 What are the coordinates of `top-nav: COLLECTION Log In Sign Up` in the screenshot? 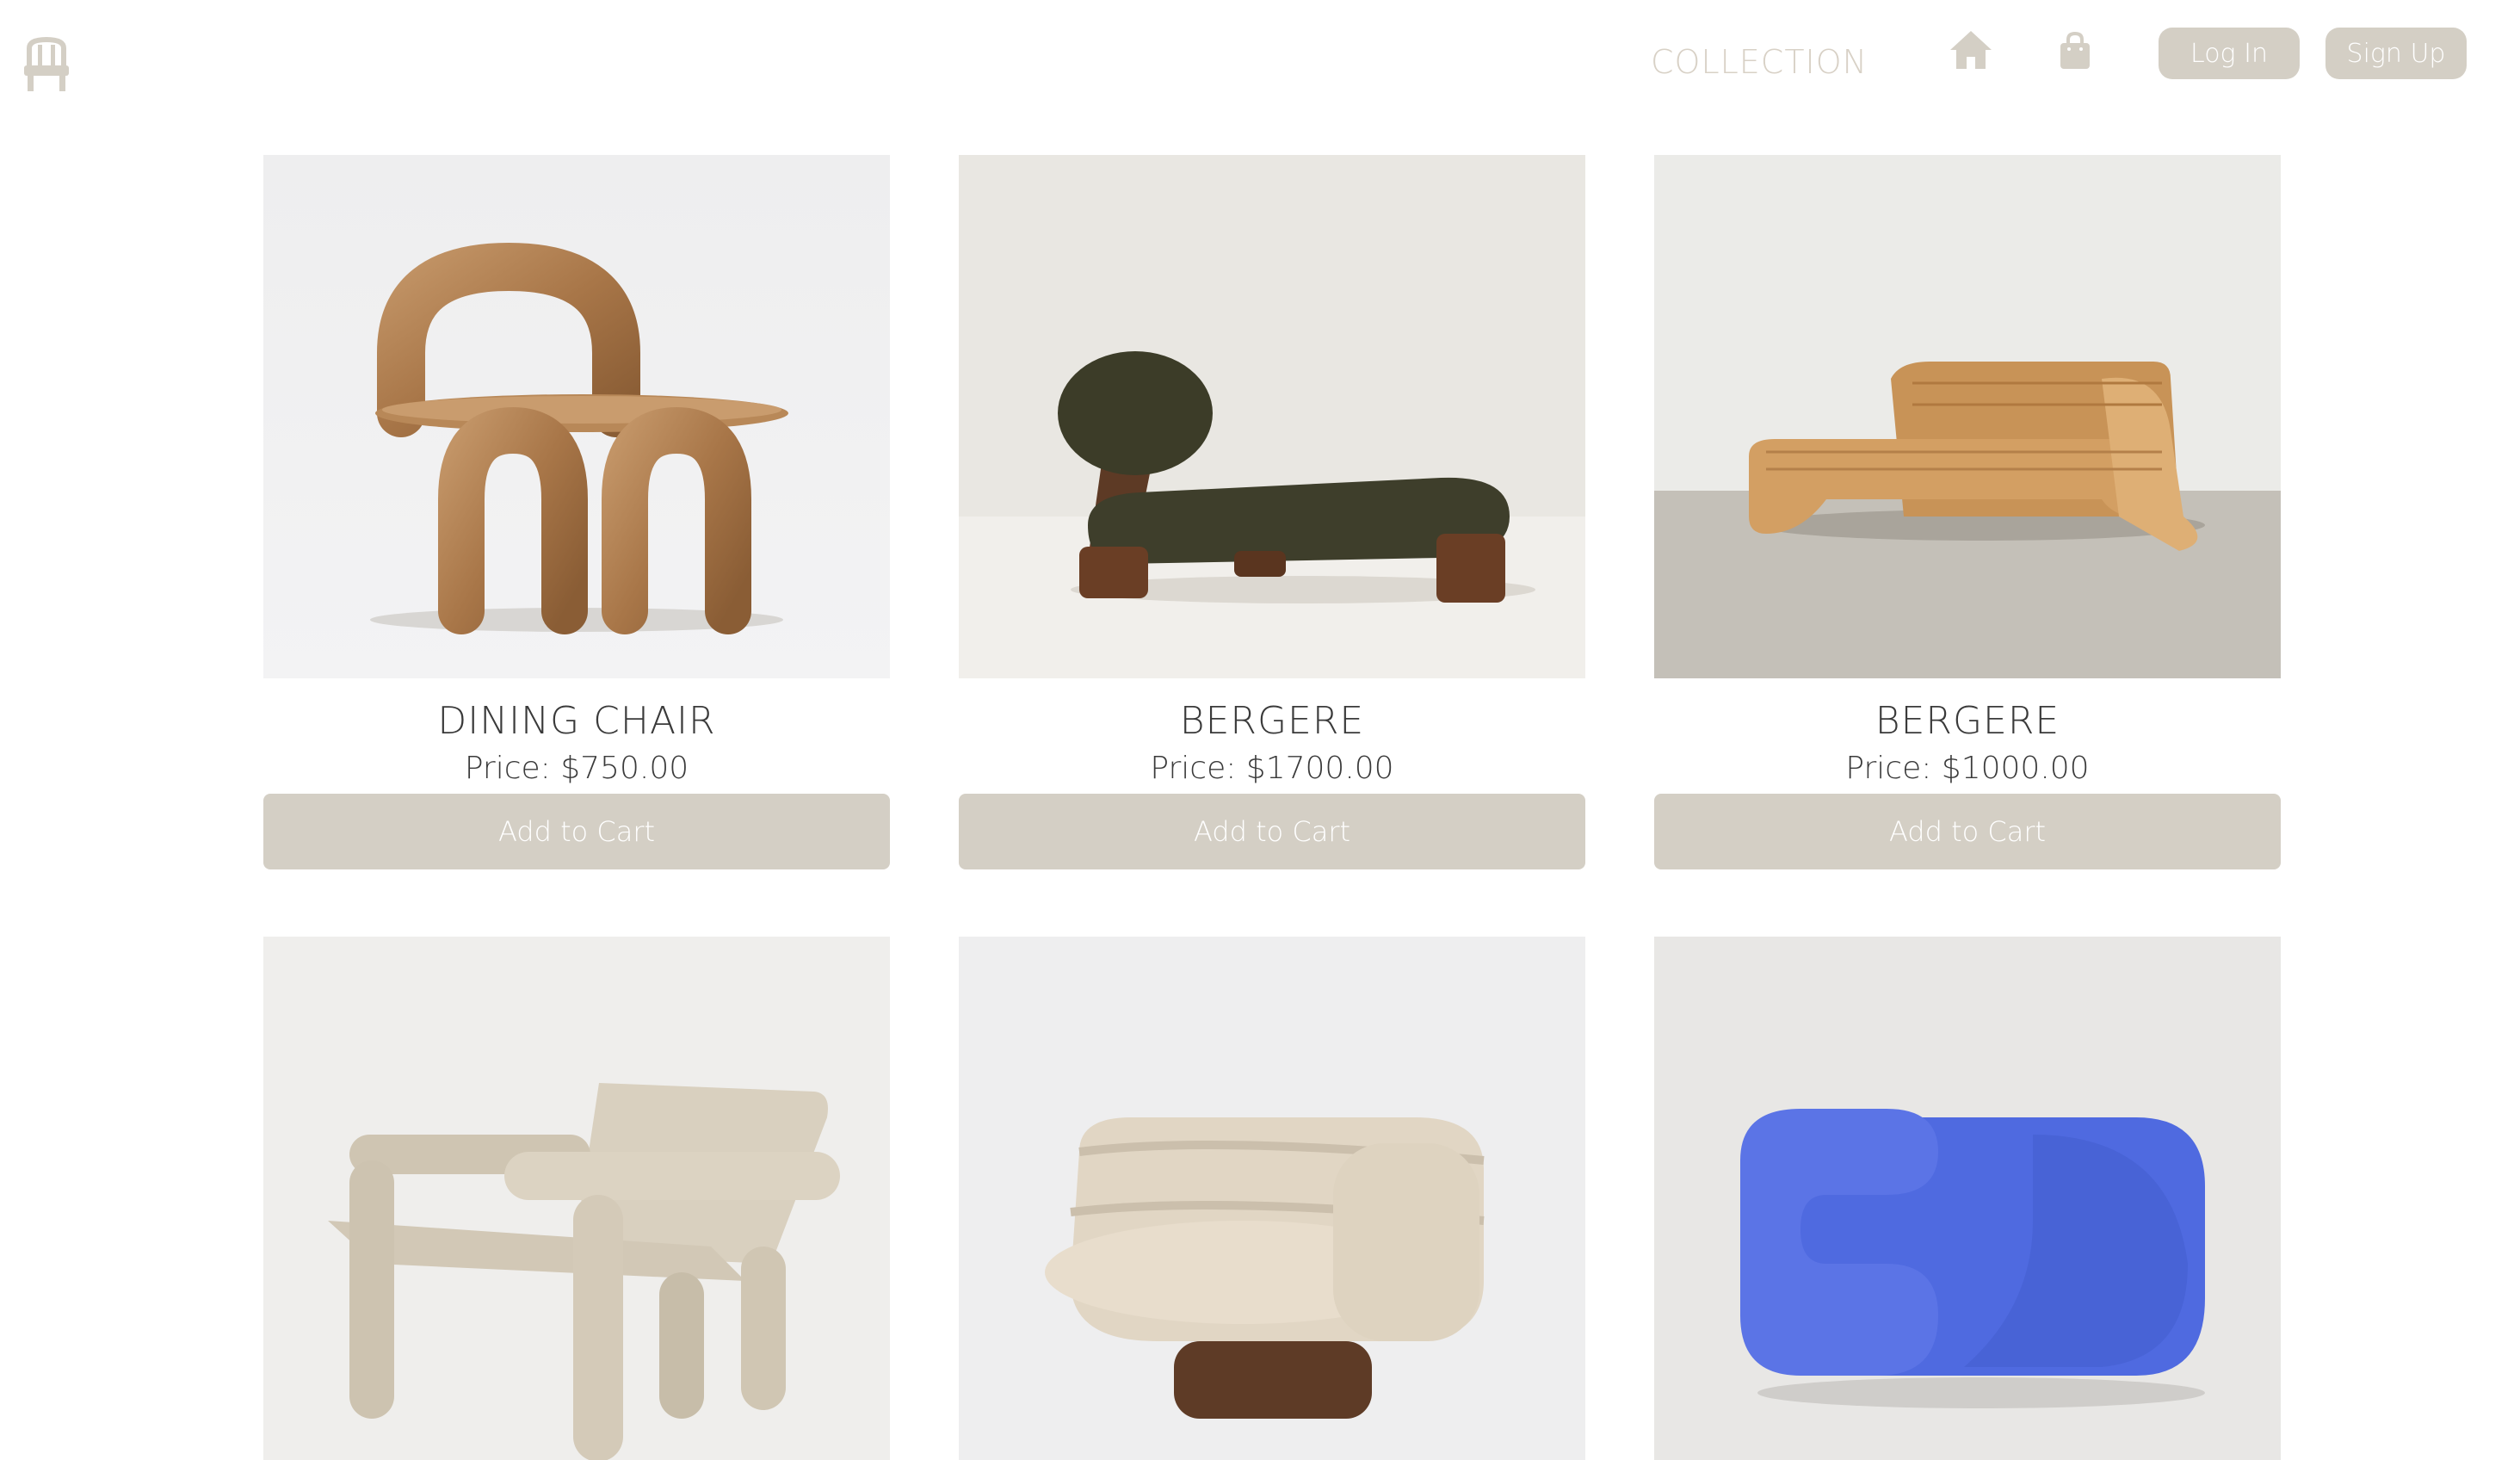 It's located at (1260, 69).